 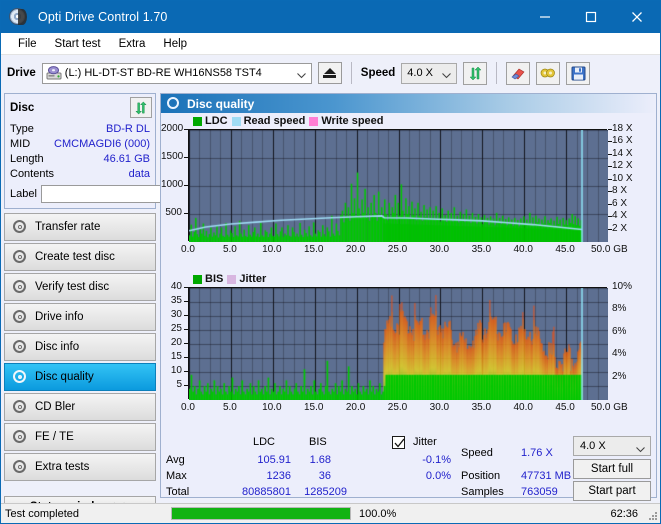 What do you see at coordinates (253, 279) in the screenshot?
I see `legend-label: Jitter` at bounding box center [253, 279].